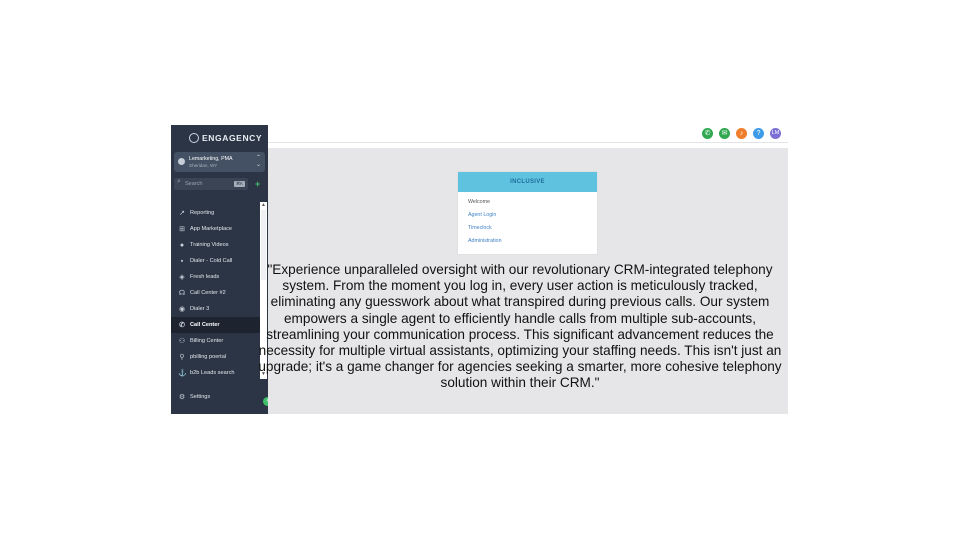 The image size is (960, 540). I want to click on administration-link: Administration, so click(485, 241).